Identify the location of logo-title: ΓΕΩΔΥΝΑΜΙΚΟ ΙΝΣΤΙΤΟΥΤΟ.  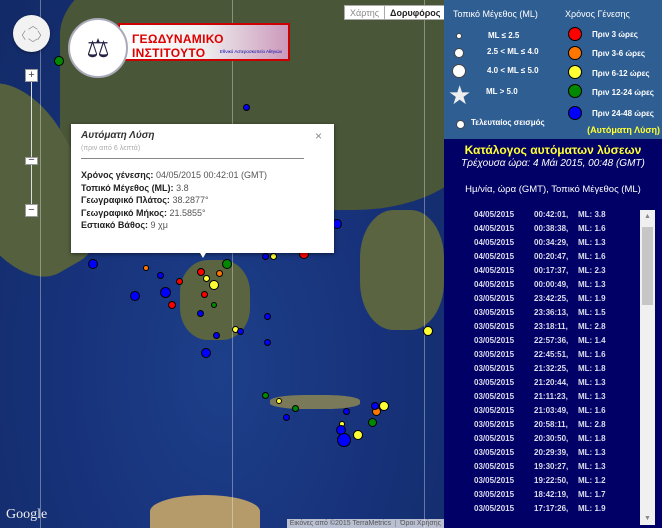
(178, 46).